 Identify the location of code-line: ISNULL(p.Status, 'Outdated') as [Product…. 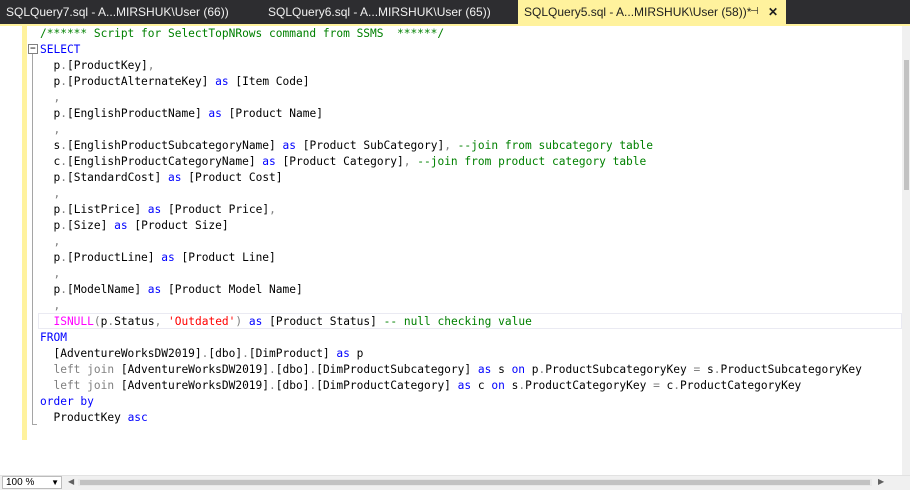
(451, 322).